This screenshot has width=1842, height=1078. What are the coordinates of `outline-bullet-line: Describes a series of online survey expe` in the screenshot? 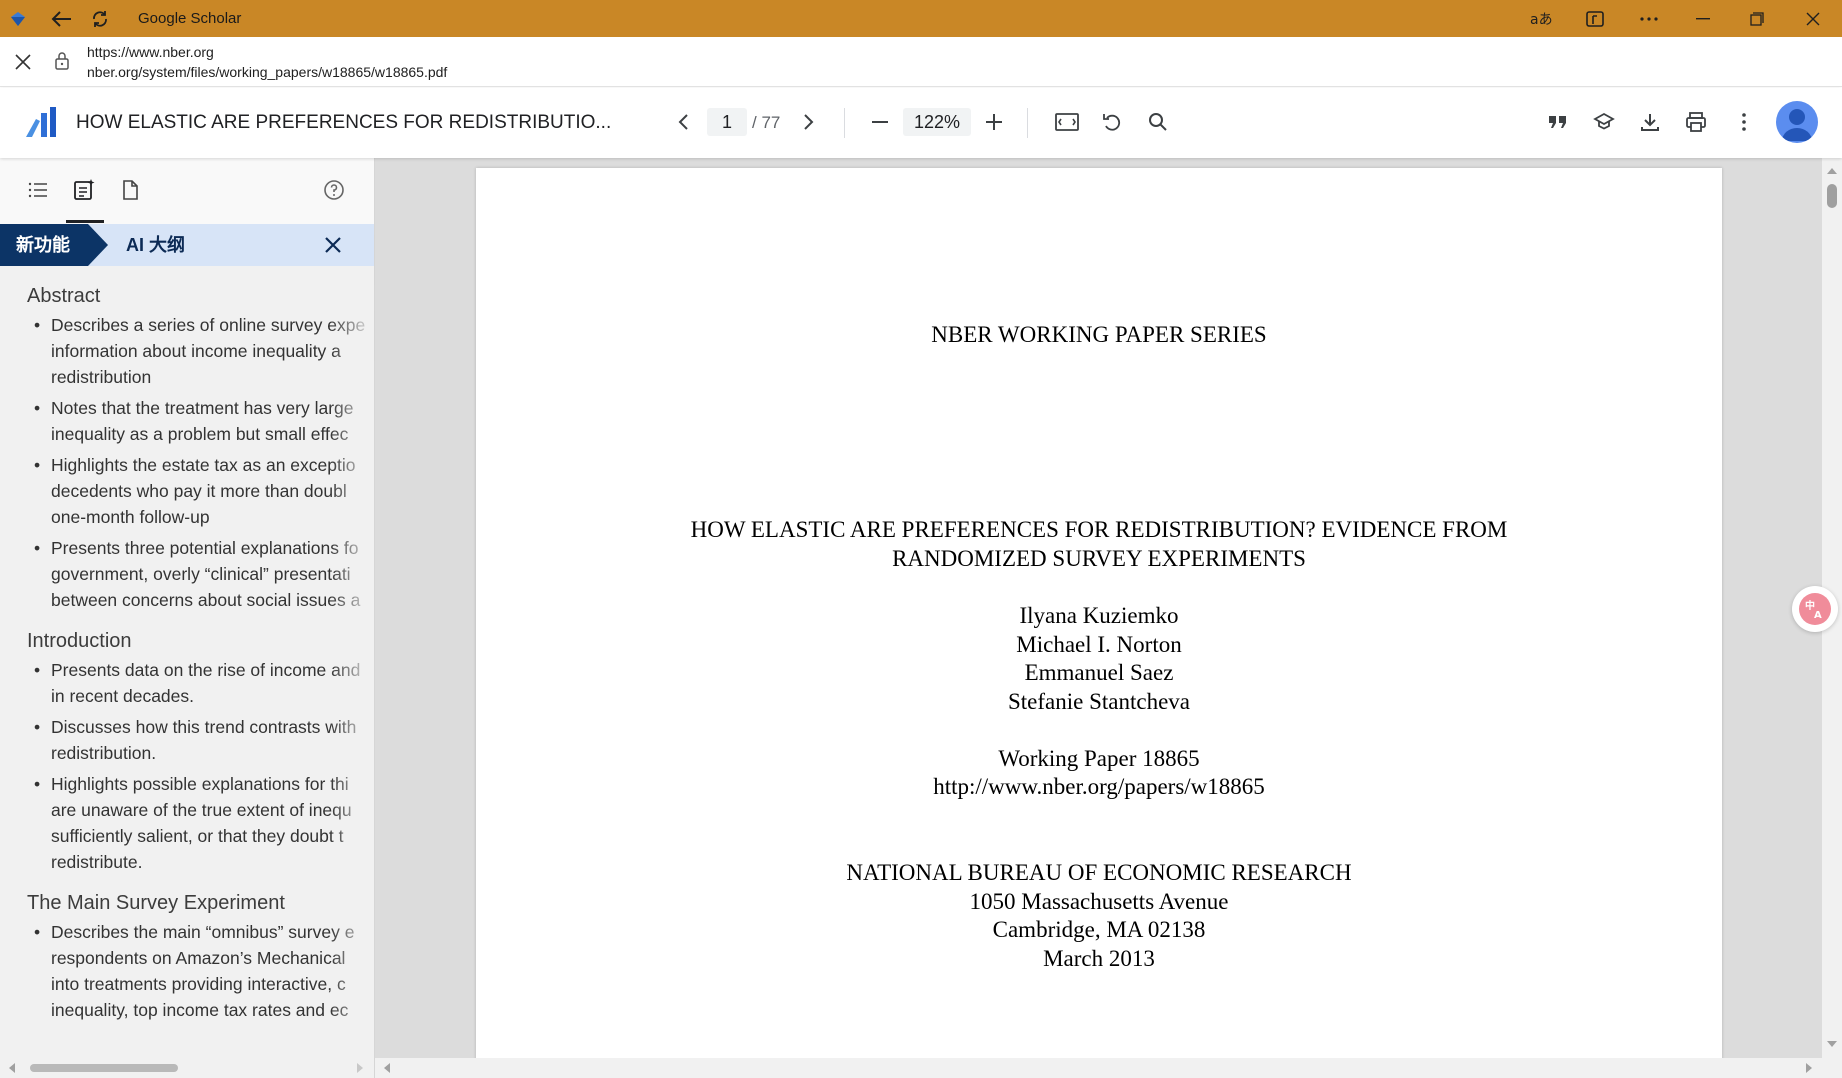 It's located at (208, 325).